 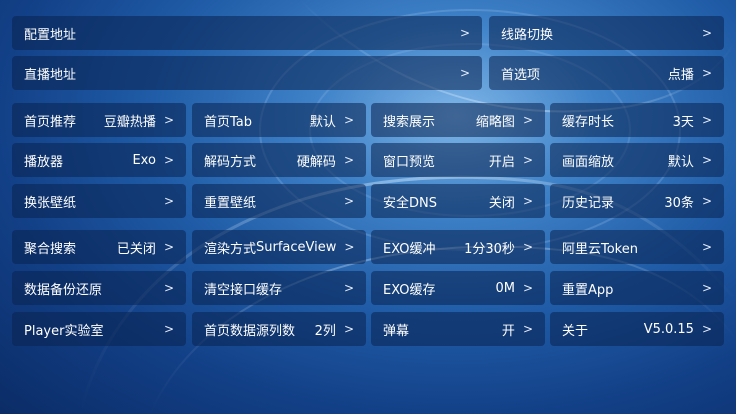 I want to click on setting-label: 播放器, so click(x=44, y=162).